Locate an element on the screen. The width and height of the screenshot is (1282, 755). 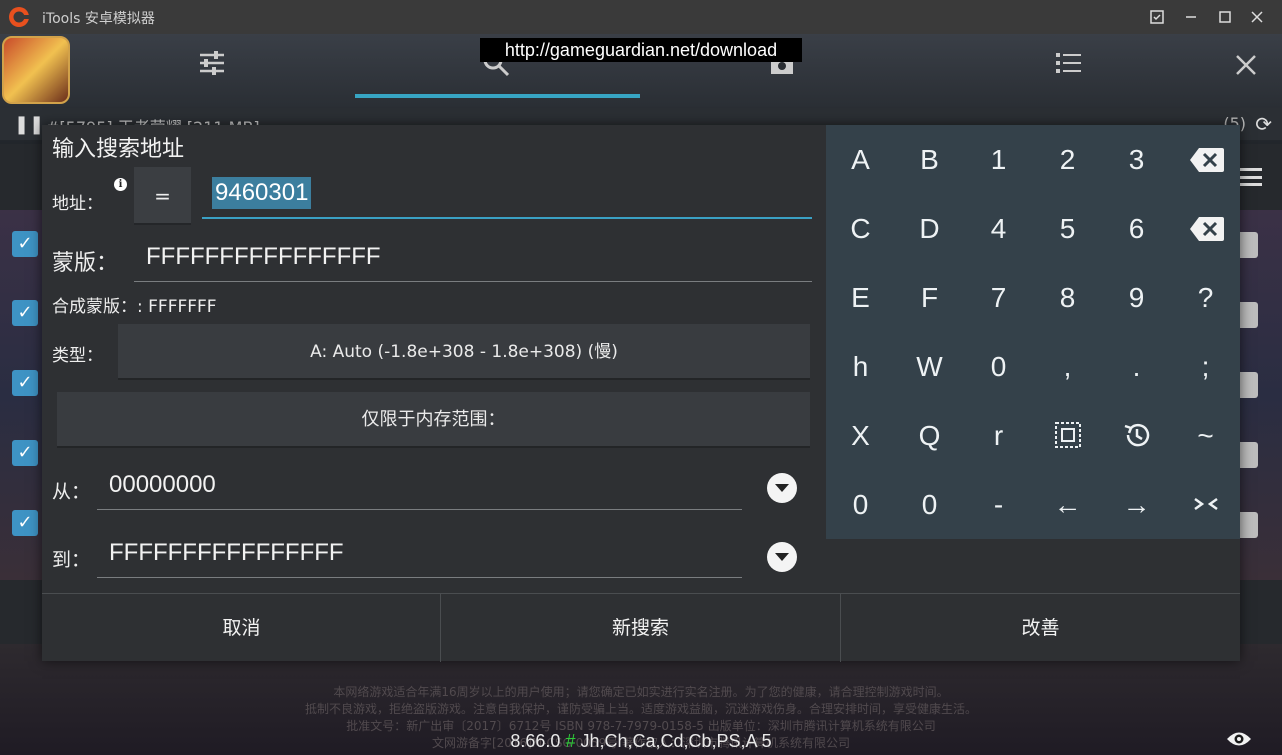
screenshot-button is located at coordinates (1157, 17).